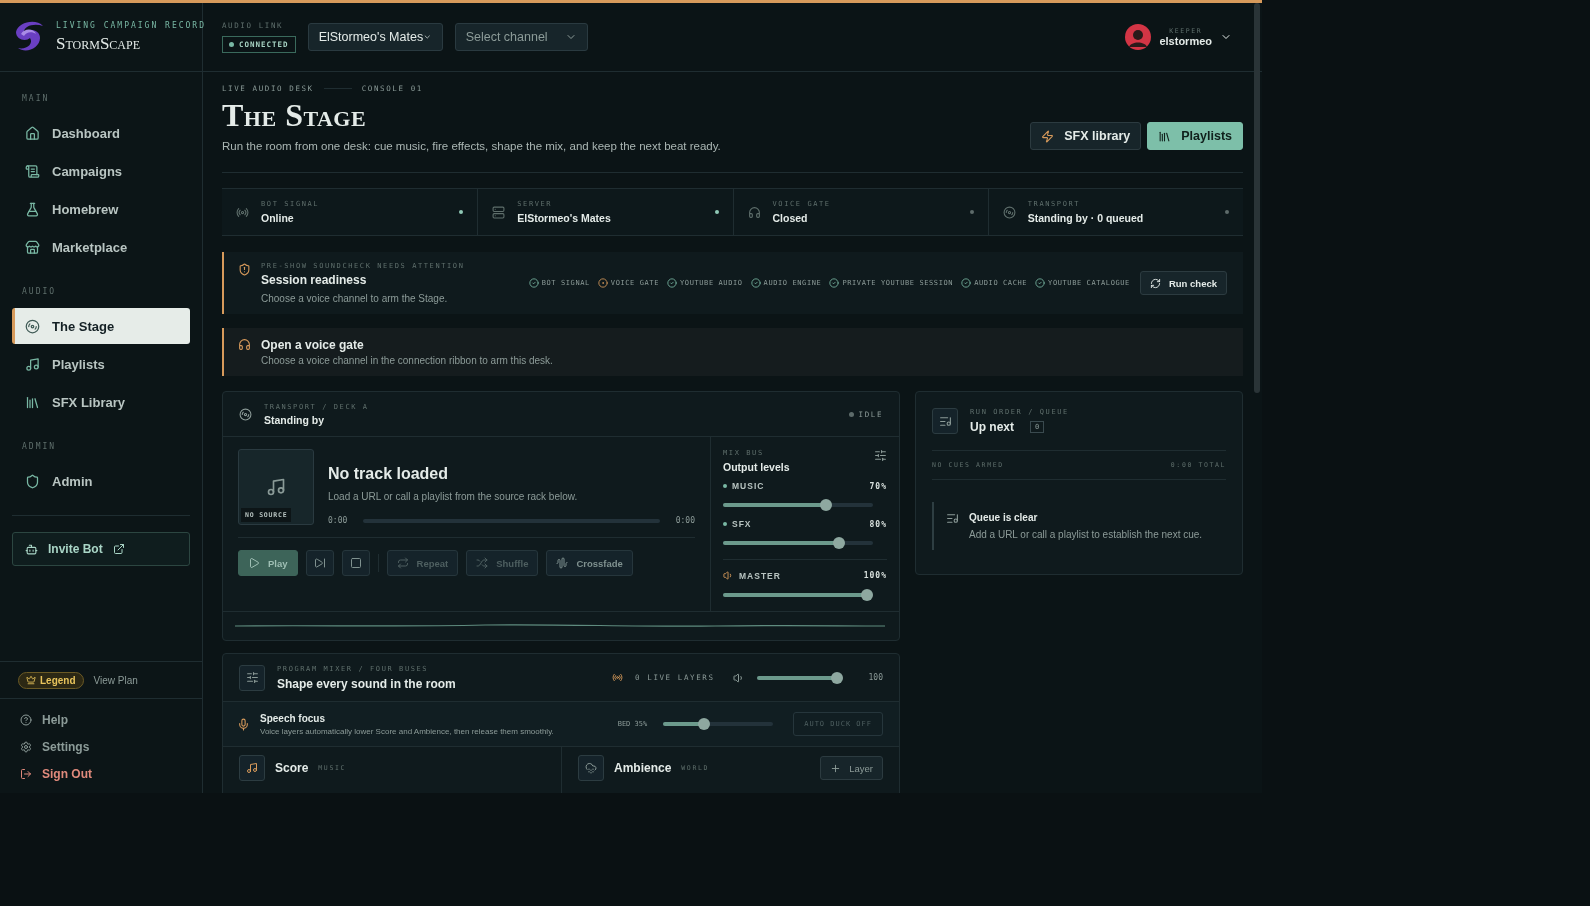 The height and width of the screenshot is (906, 1590). I want to click on sidebar-item: Homebrew, so click(101, 209).